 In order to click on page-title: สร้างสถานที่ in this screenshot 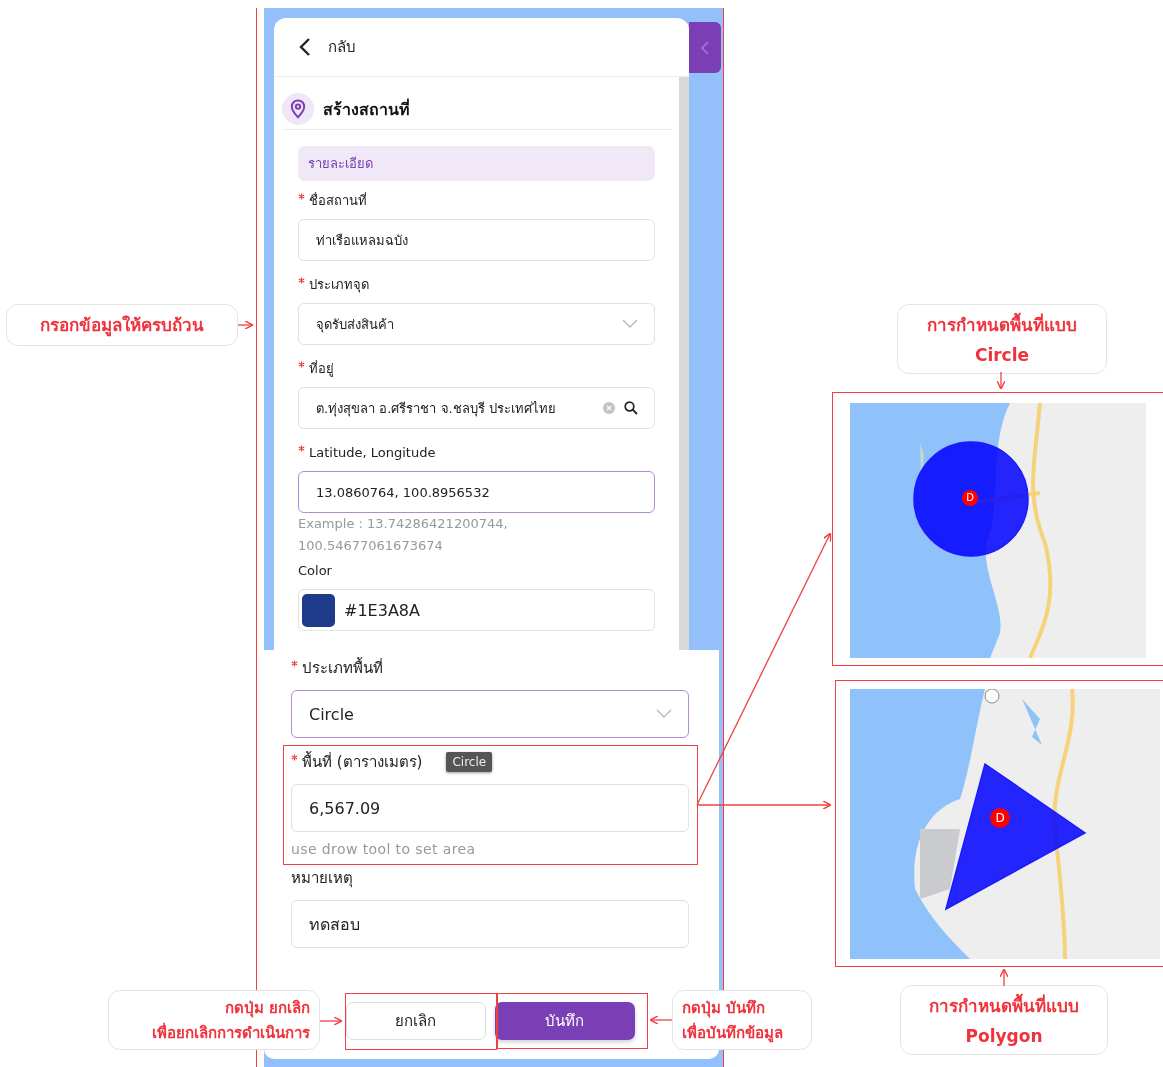, I will do `click(366, 109)`.